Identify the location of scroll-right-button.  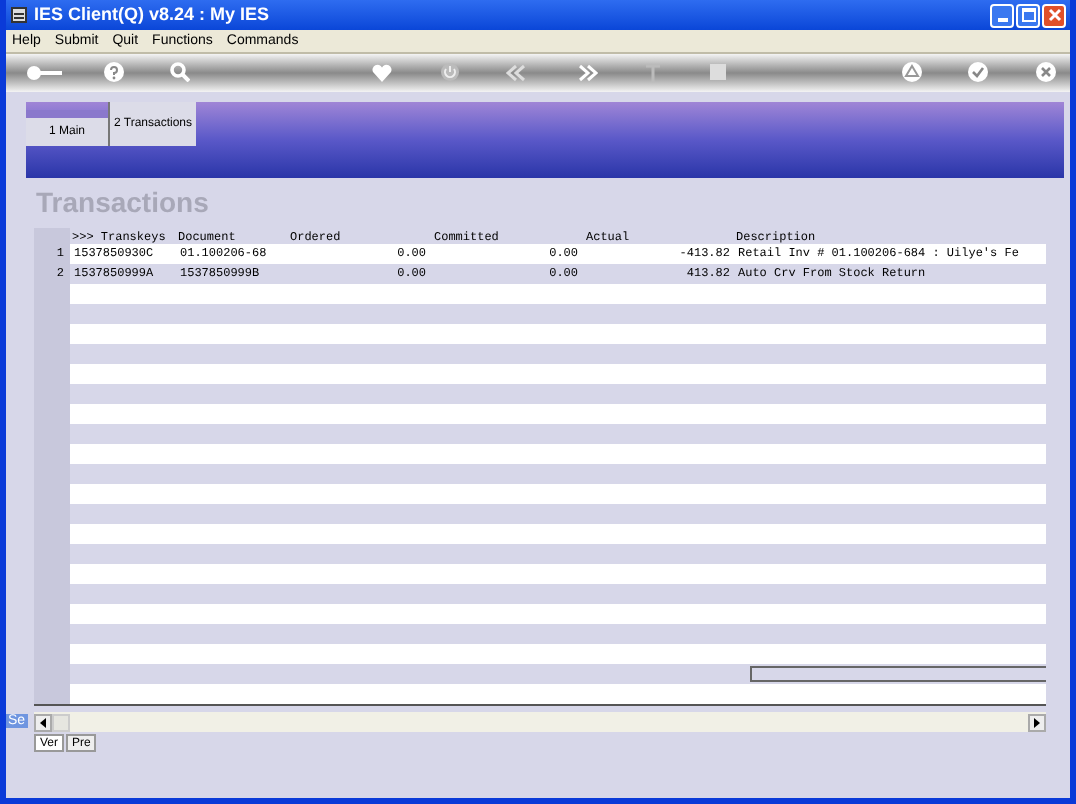
(1037, 722).